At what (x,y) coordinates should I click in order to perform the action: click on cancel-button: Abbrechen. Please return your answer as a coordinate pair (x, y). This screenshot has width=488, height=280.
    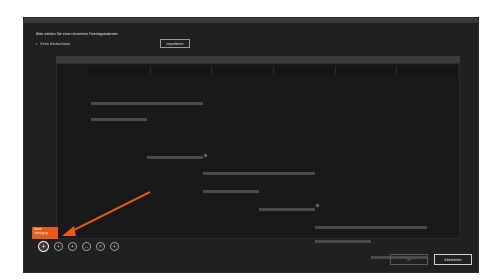
    Looking at the image, I should click on (453, 259).